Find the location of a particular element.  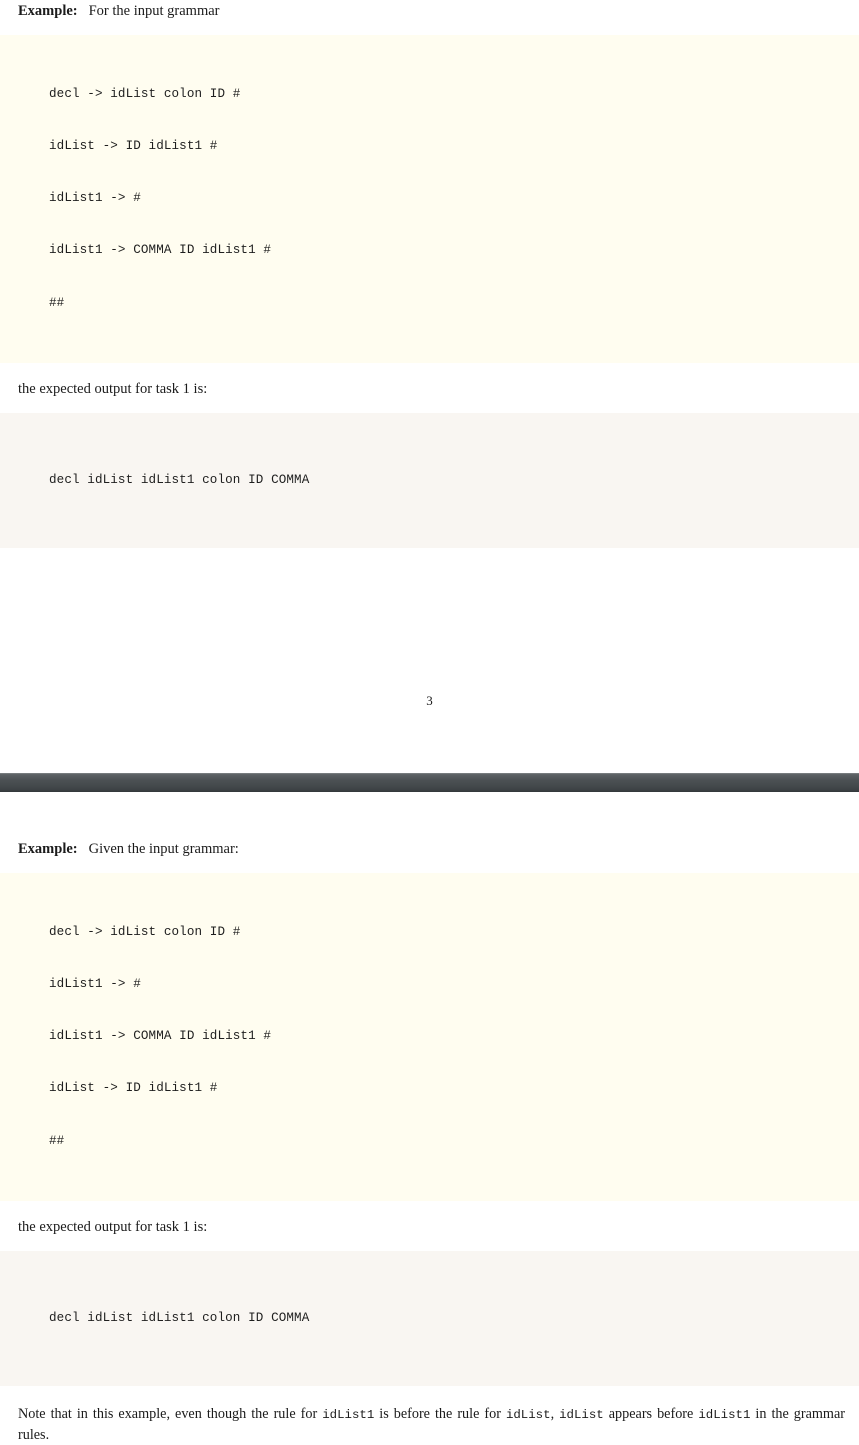

page-number: 3 is located at coordinates (429, 700).